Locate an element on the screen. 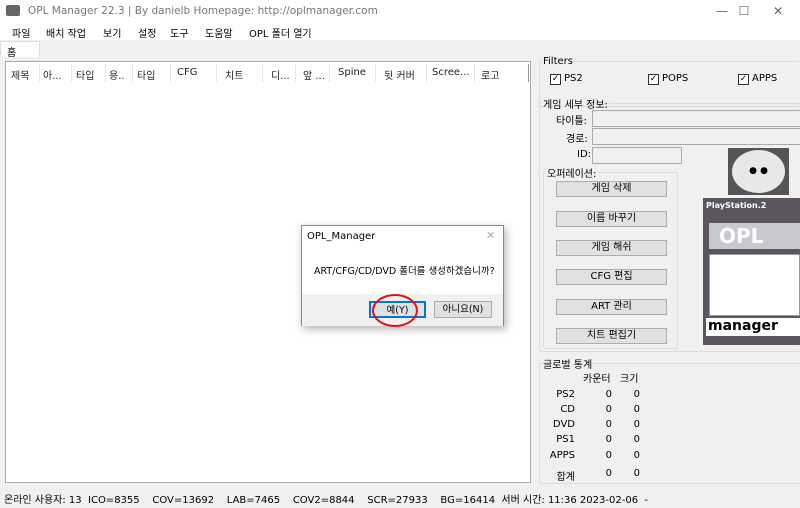 This screenshot has width=800, height=508. ps2-checkbox: ✓ is located at coordinates (555, 79).